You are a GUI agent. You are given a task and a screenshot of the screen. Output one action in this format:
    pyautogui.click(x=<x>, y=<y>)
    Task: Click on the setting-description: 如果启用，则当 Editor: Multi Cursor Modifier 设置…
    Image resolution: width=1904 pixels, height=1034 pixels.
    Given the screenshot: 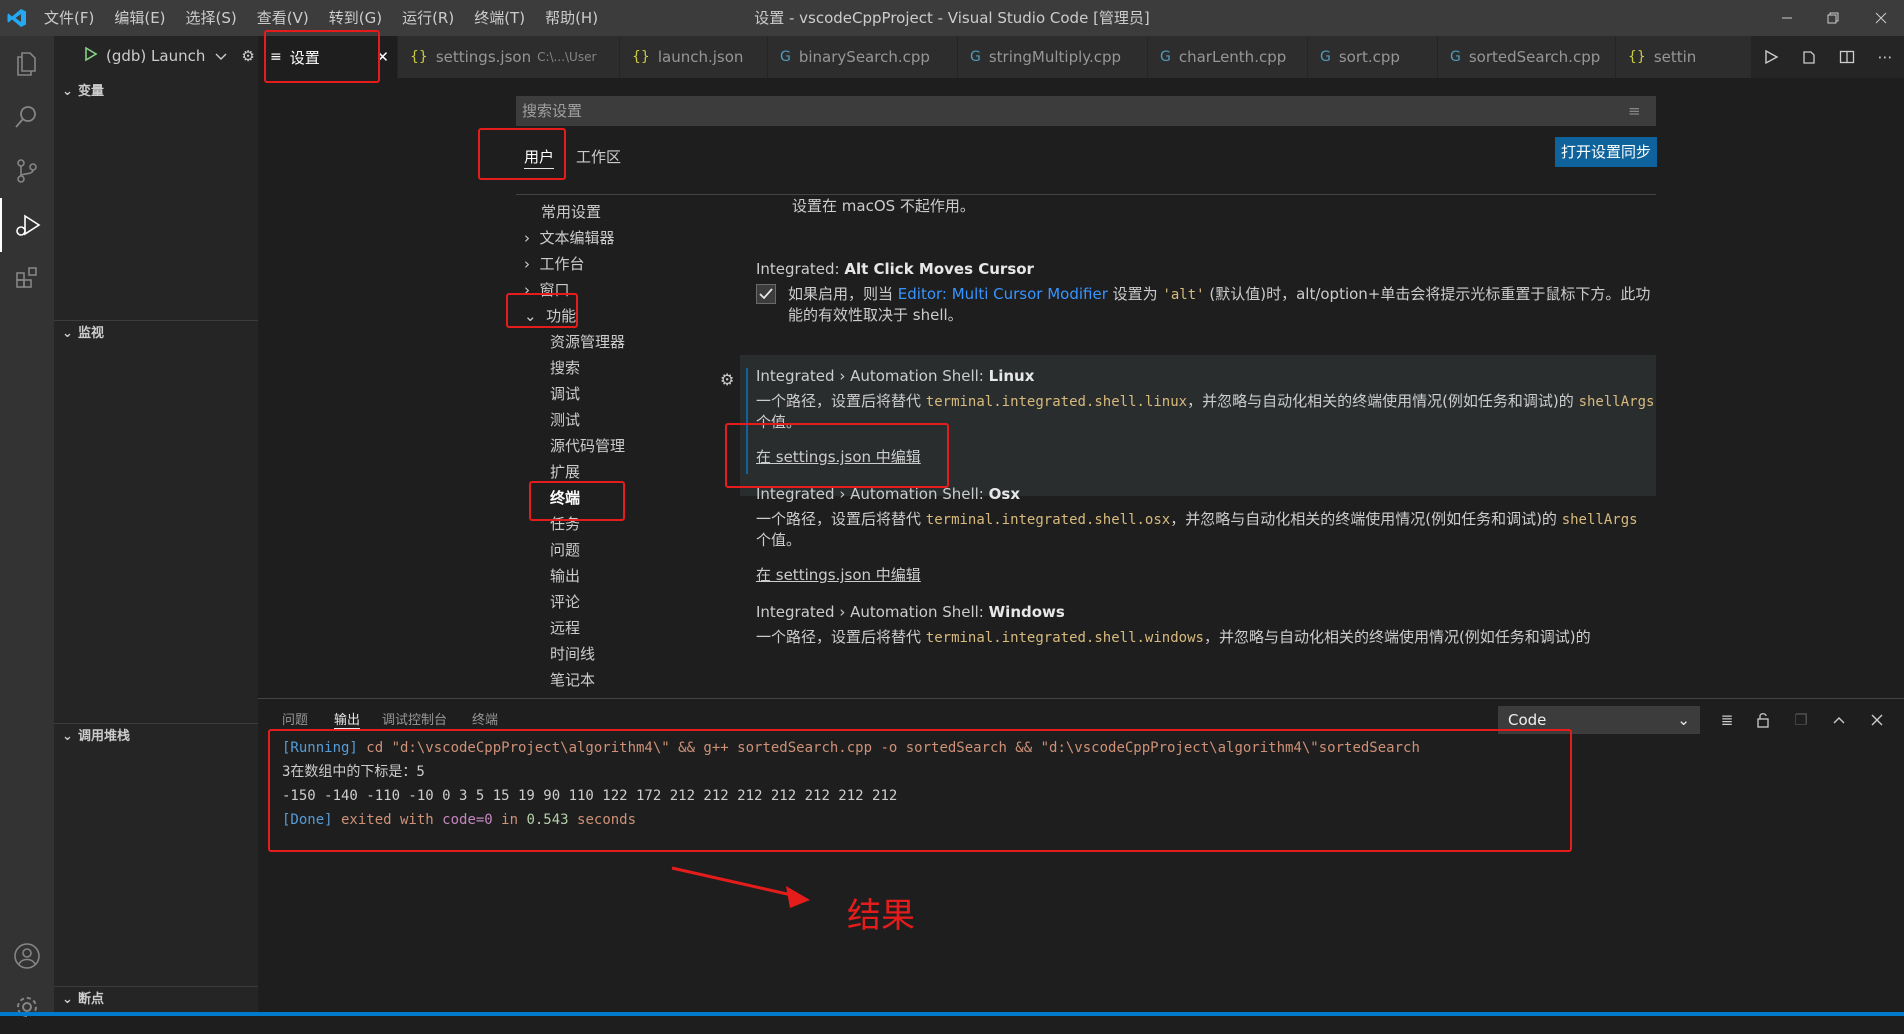 What is the action you would take?
    pyautogui.click(x=1222, y=304)
    